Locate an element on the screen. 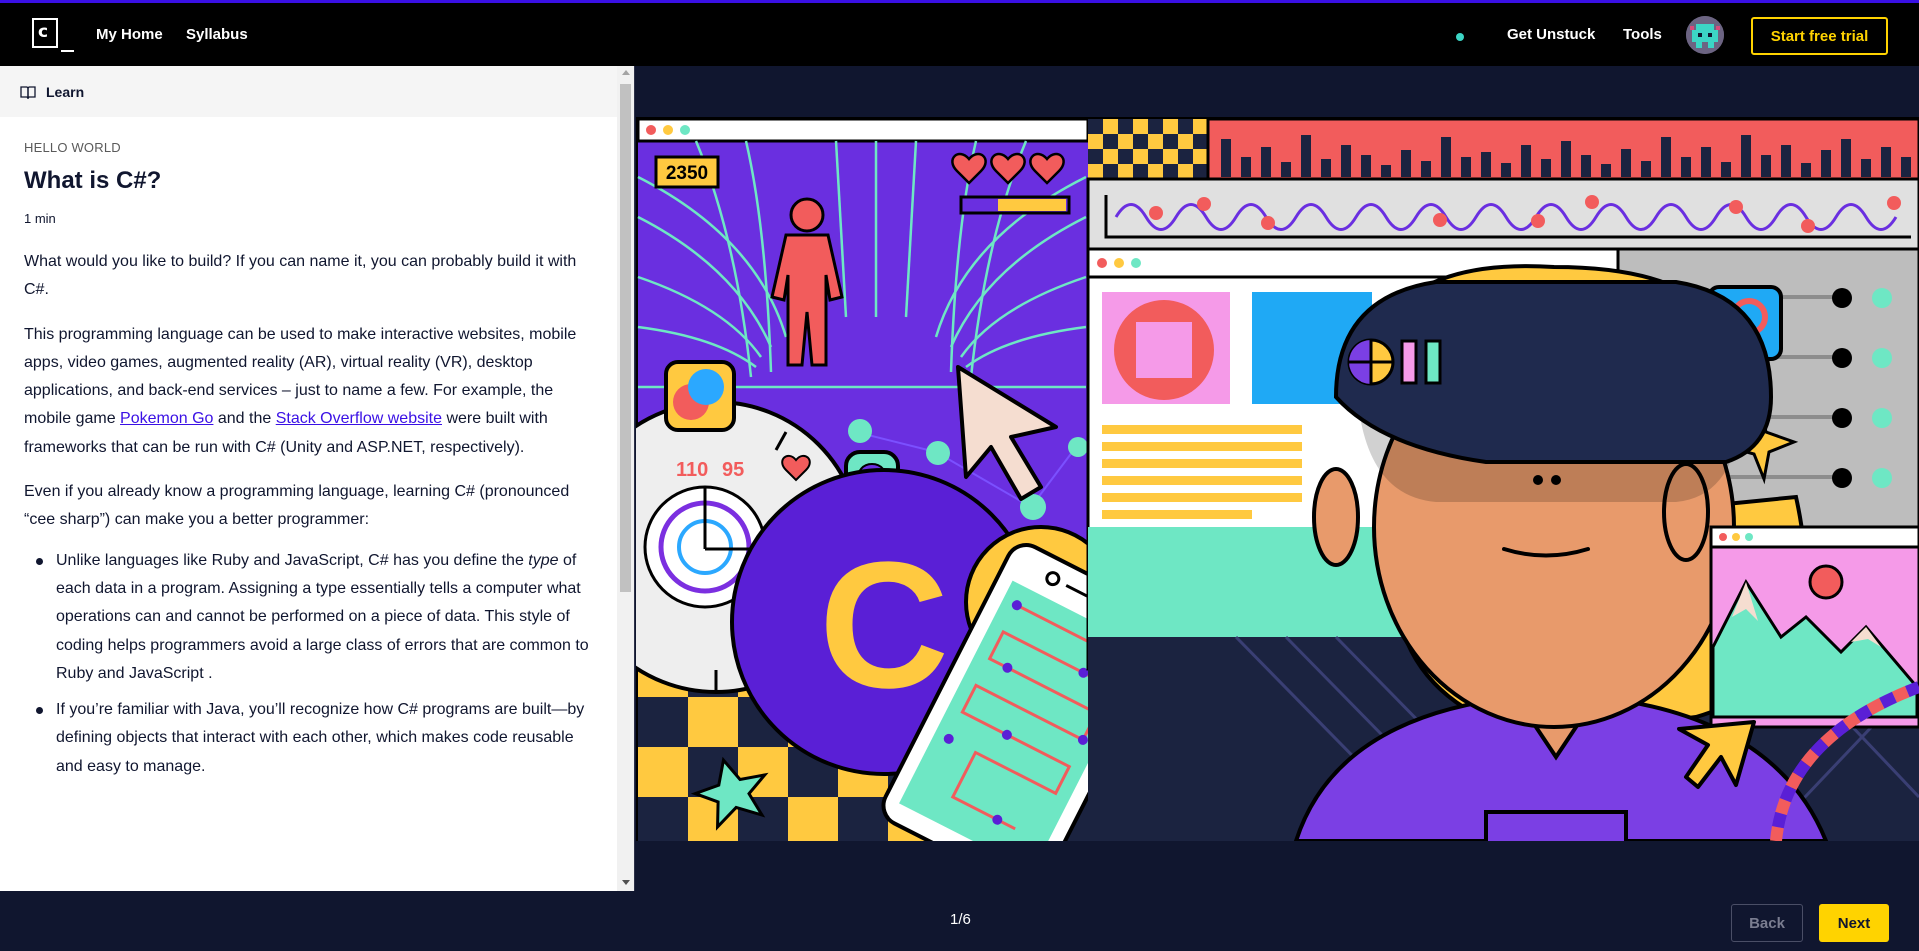 The image size is (1919, 951). lesson-scrollbar is located at coordinates (625, 478).